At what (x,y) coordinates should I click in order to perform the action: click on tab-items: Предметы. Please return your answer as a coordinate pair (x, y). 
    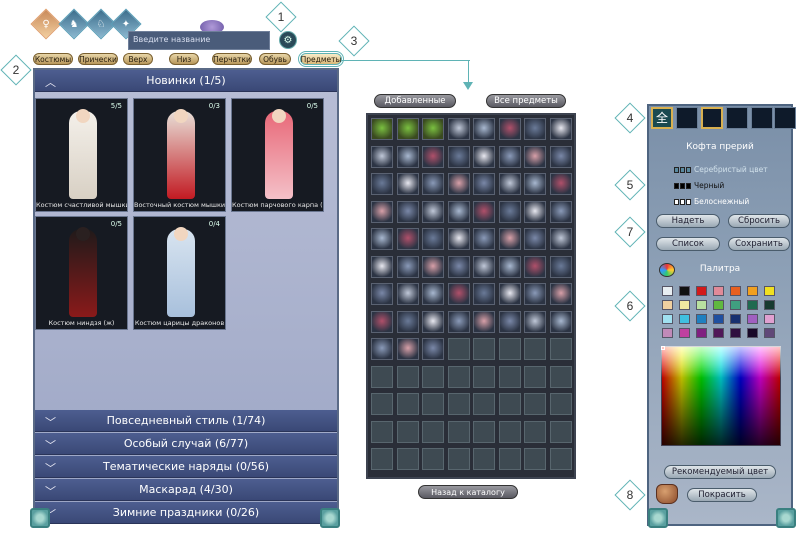
    Looking at the image, I should click on (321, 59).